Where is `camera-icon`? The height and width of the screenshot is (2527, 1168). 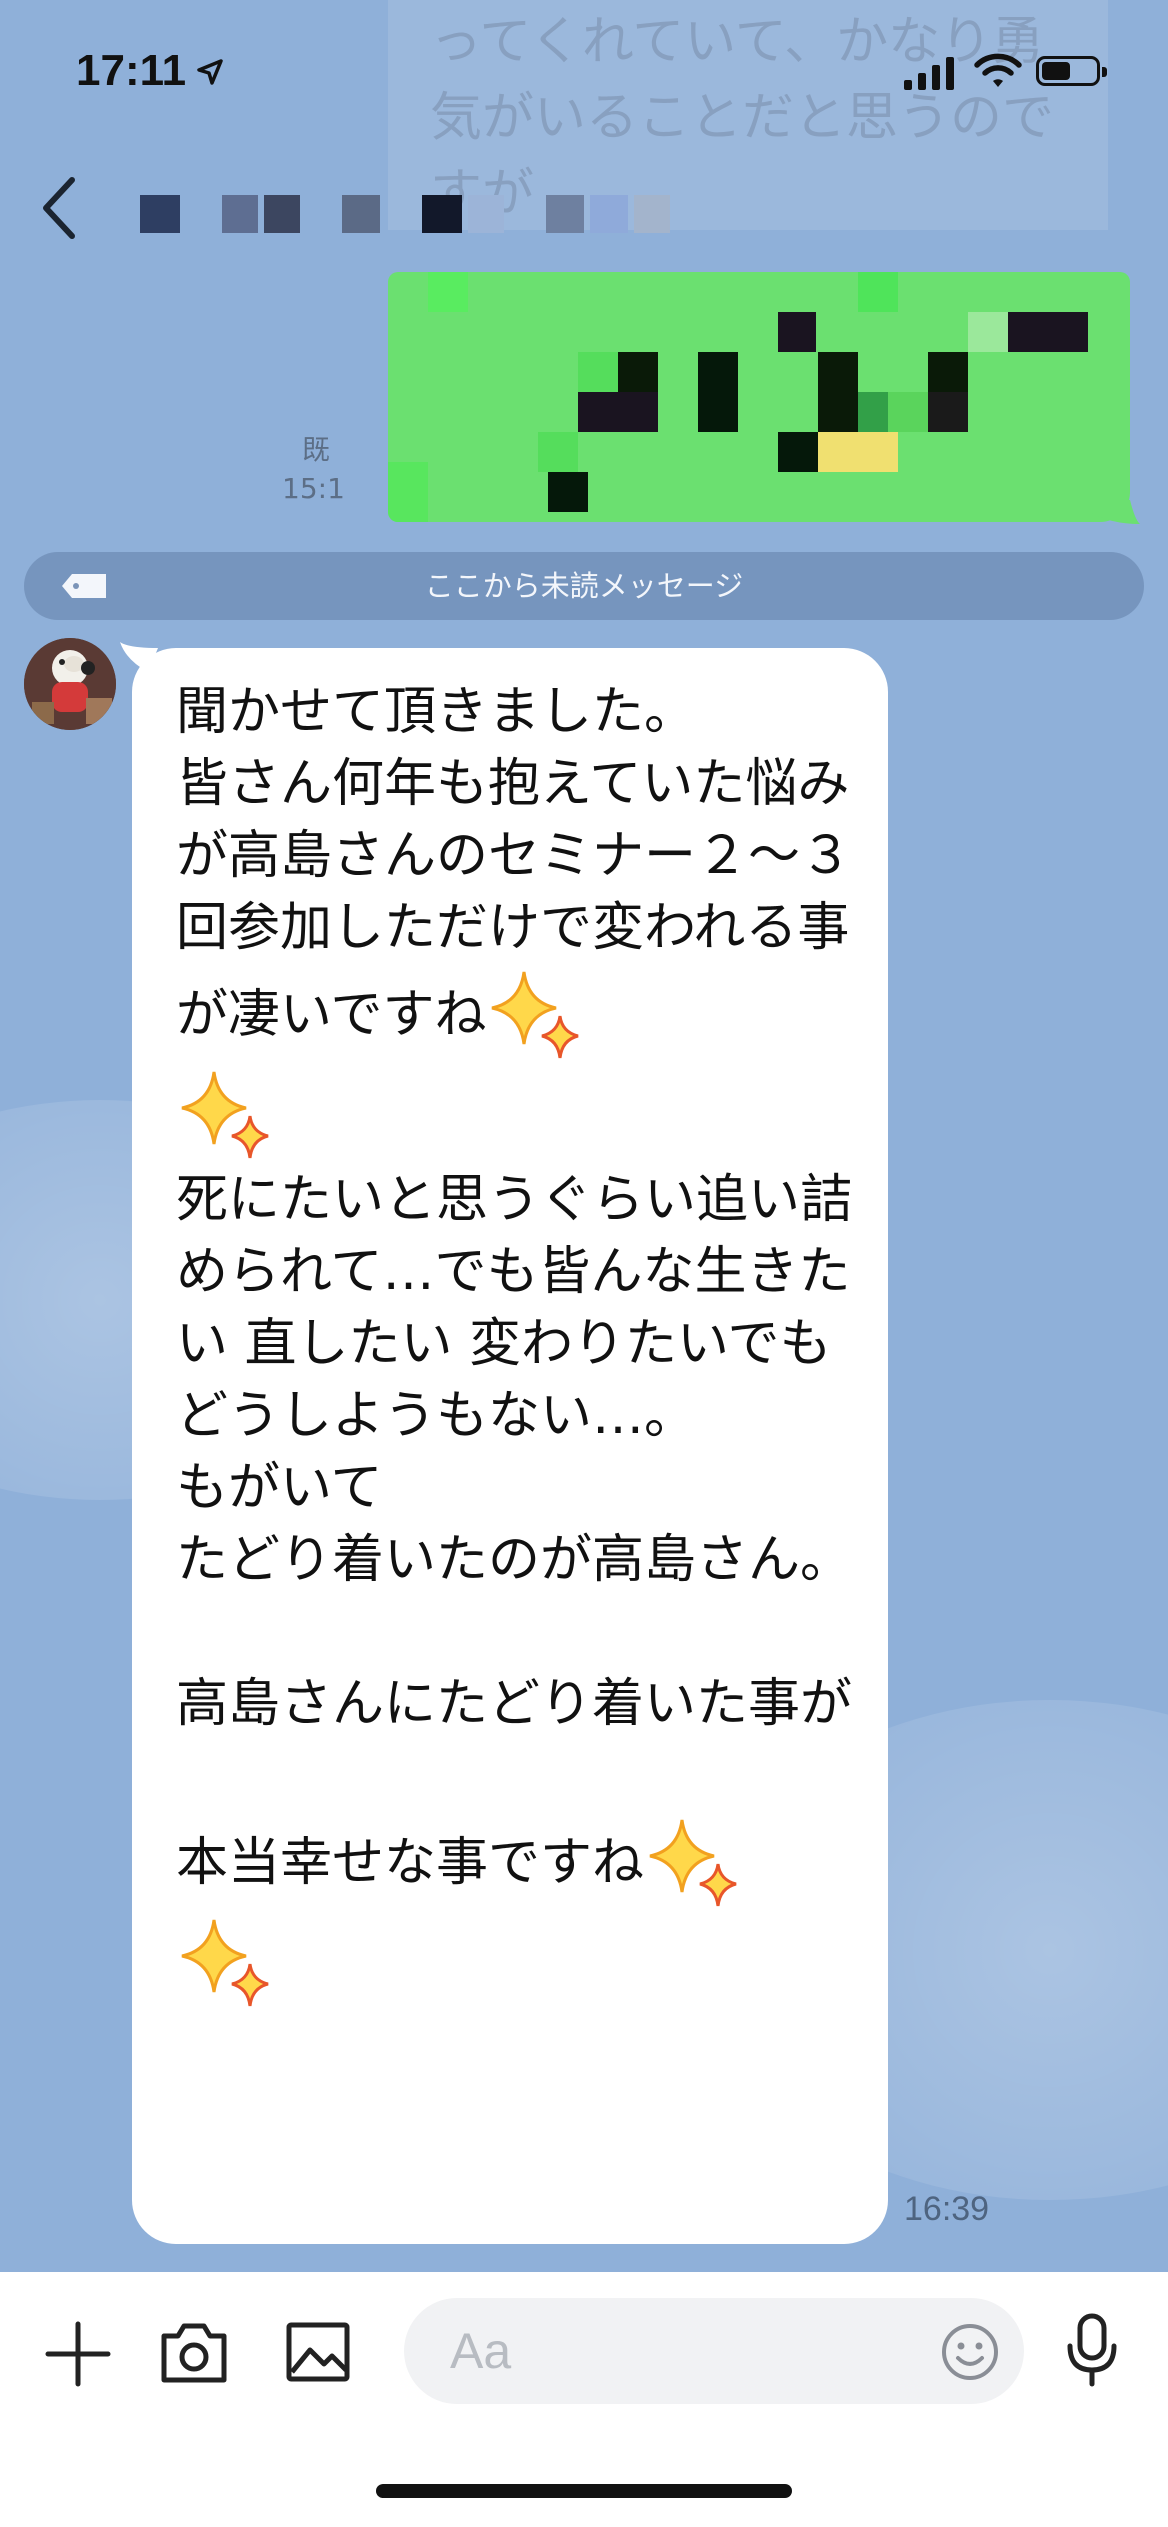 camera-icon is located at coordinates (194, 2352).